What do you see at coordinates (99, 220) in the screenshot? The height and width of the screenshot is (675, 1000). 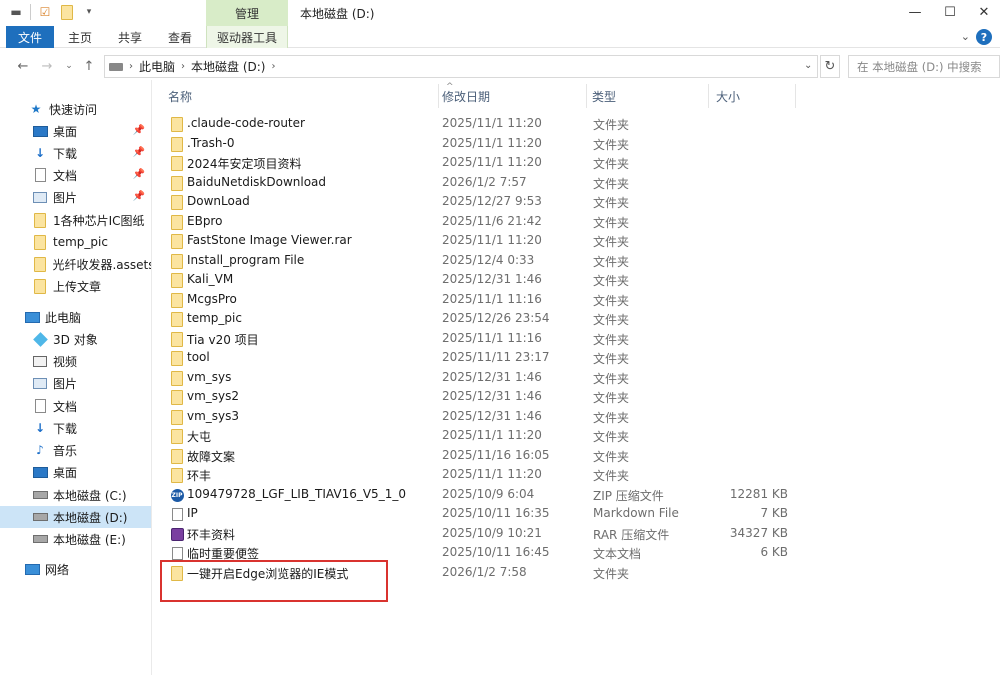 I see `sidebar-label: 1各种芯片IC图纸` at bounding box center [99, 220].